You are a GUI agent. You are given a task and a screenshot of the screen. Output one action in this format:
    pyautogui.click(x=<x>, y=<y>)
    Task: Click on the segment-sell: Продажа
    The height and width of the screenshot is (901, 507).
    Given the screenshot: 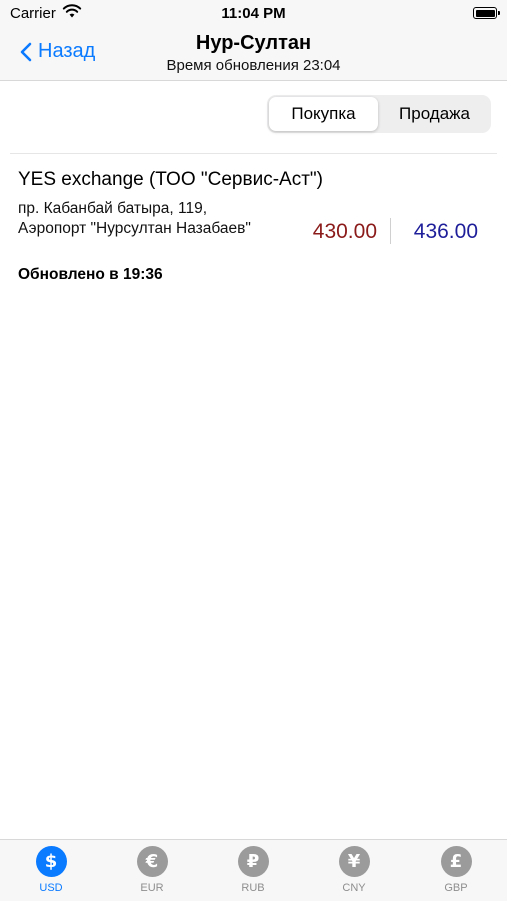 What is the action you would take?
    pyautogui.click(x=434, y=114)
    